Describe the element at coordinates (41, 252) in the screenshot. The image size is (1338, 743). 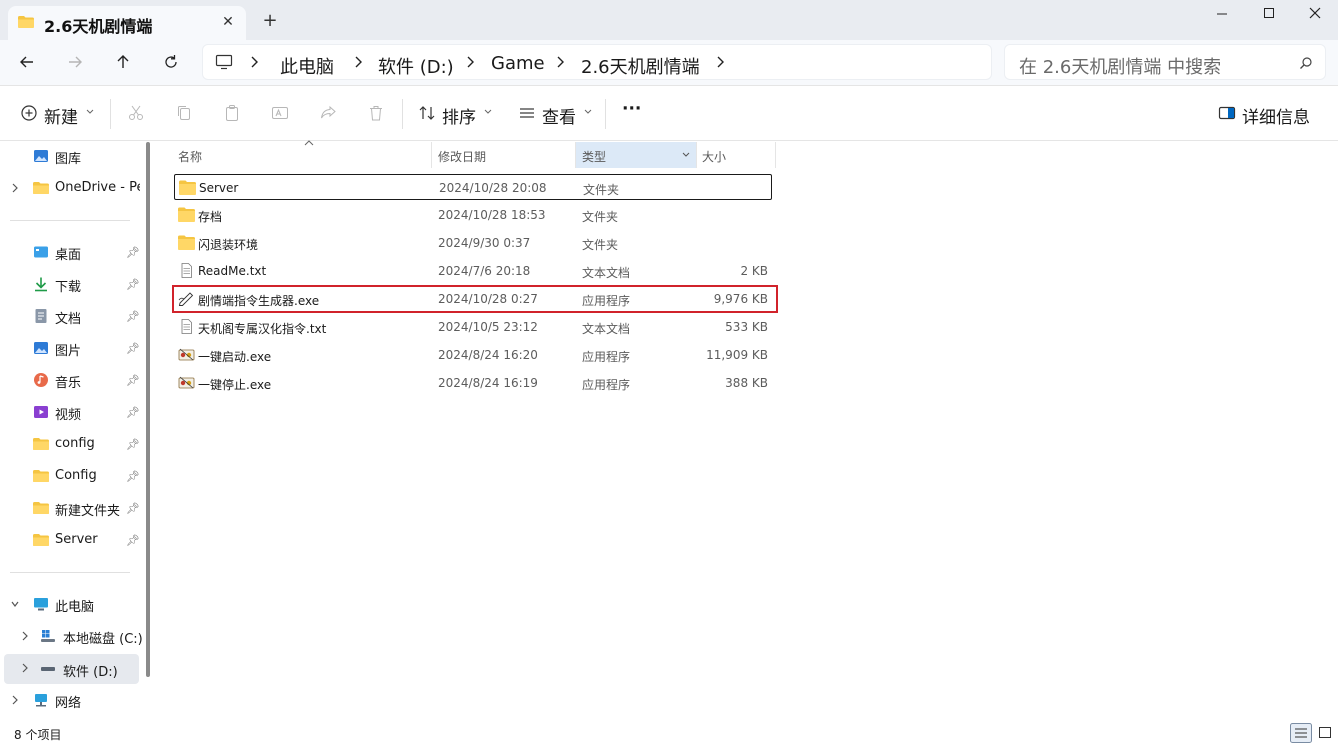
I see `desktop-icon` at that location.